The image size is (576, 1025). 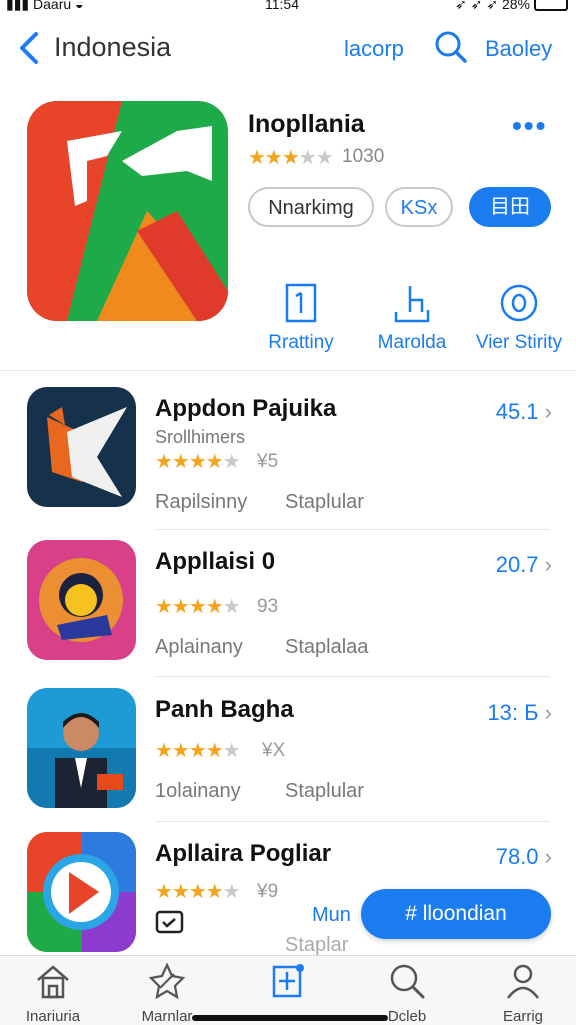 I want to click on cta-button: # lloondian, so click(x=456, y=914).